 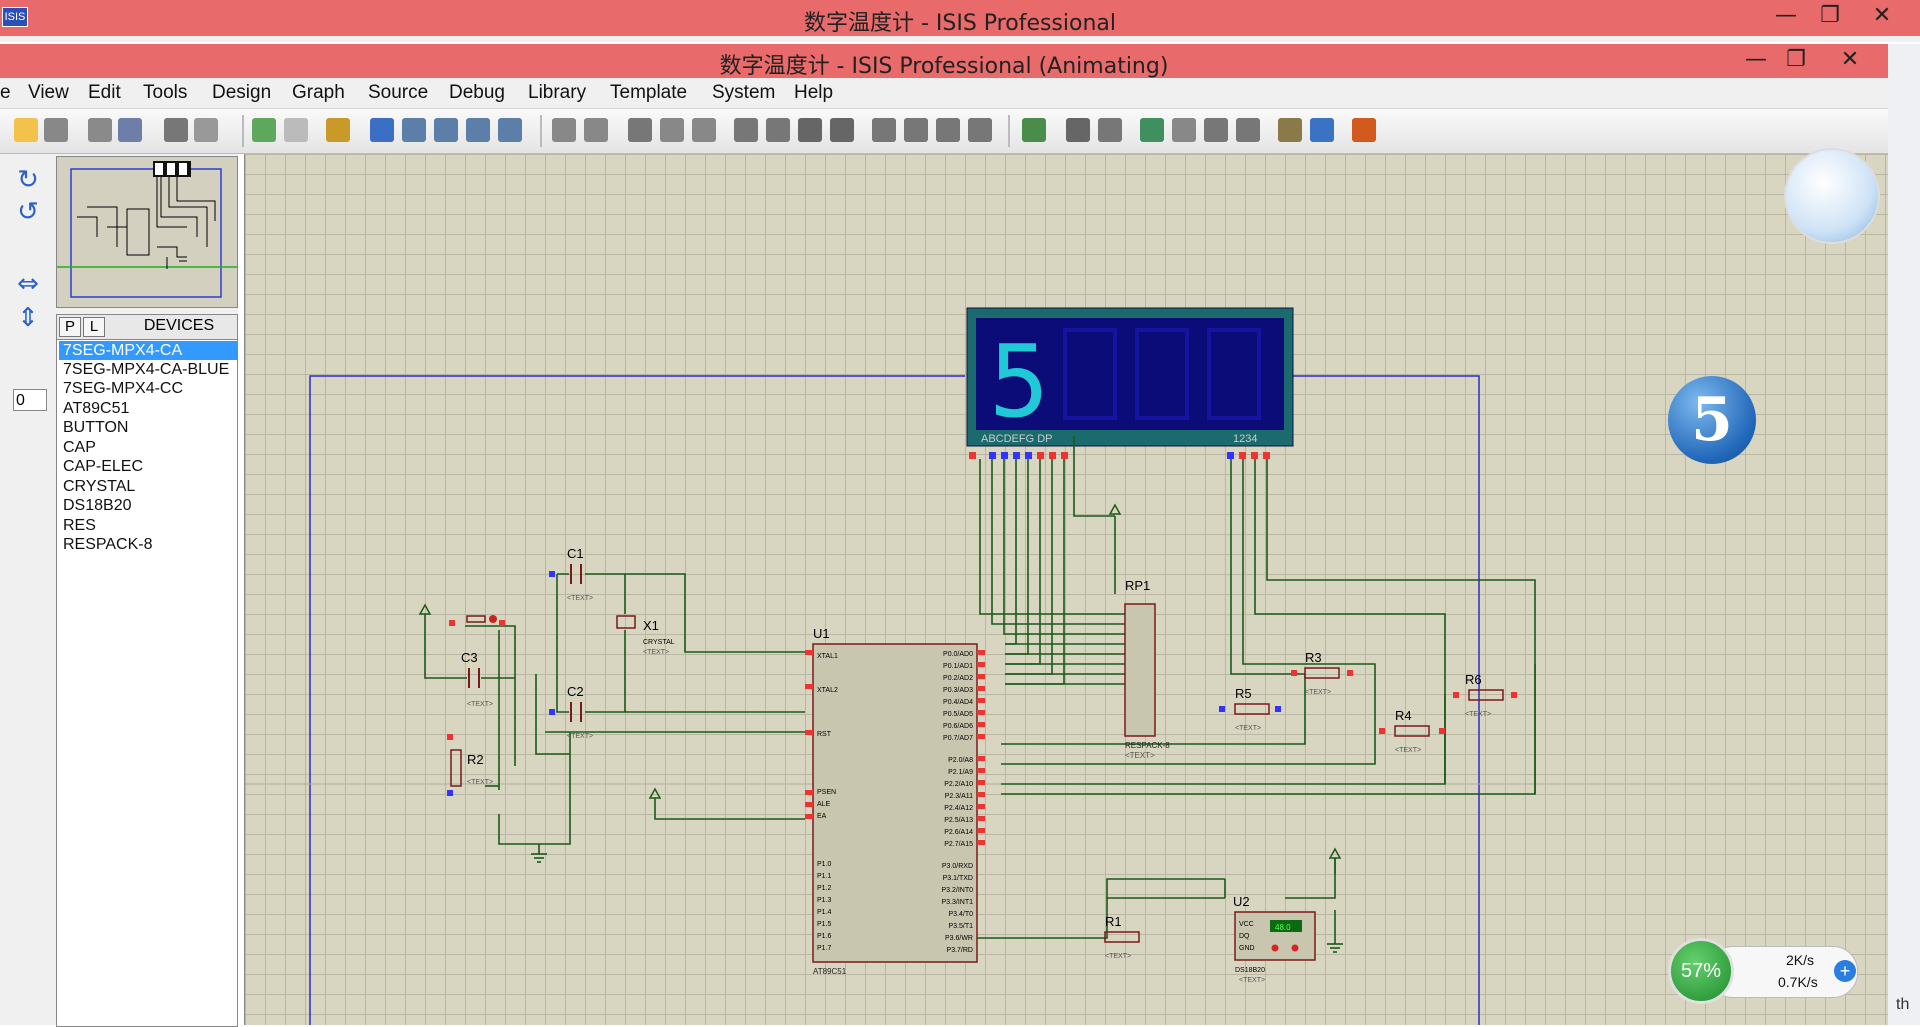 I want to click on block-copy-icon, so click(x=746, y=130).